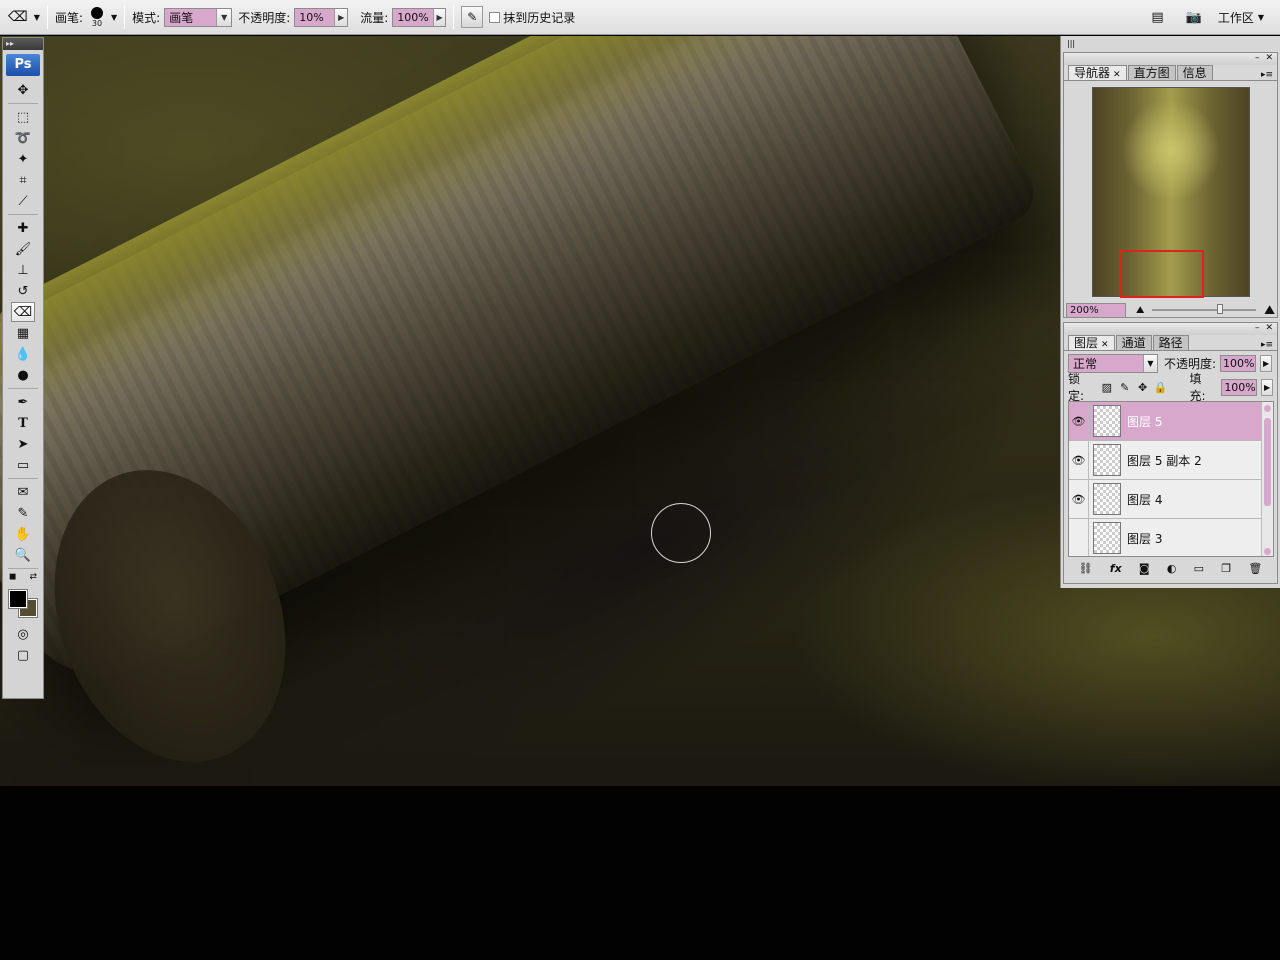 This screenshot has height=960, width=1280. Describe the element at coordinates (1269, 310) in the screenshot. I see `zoom-in-icon: ⛰` at that location.